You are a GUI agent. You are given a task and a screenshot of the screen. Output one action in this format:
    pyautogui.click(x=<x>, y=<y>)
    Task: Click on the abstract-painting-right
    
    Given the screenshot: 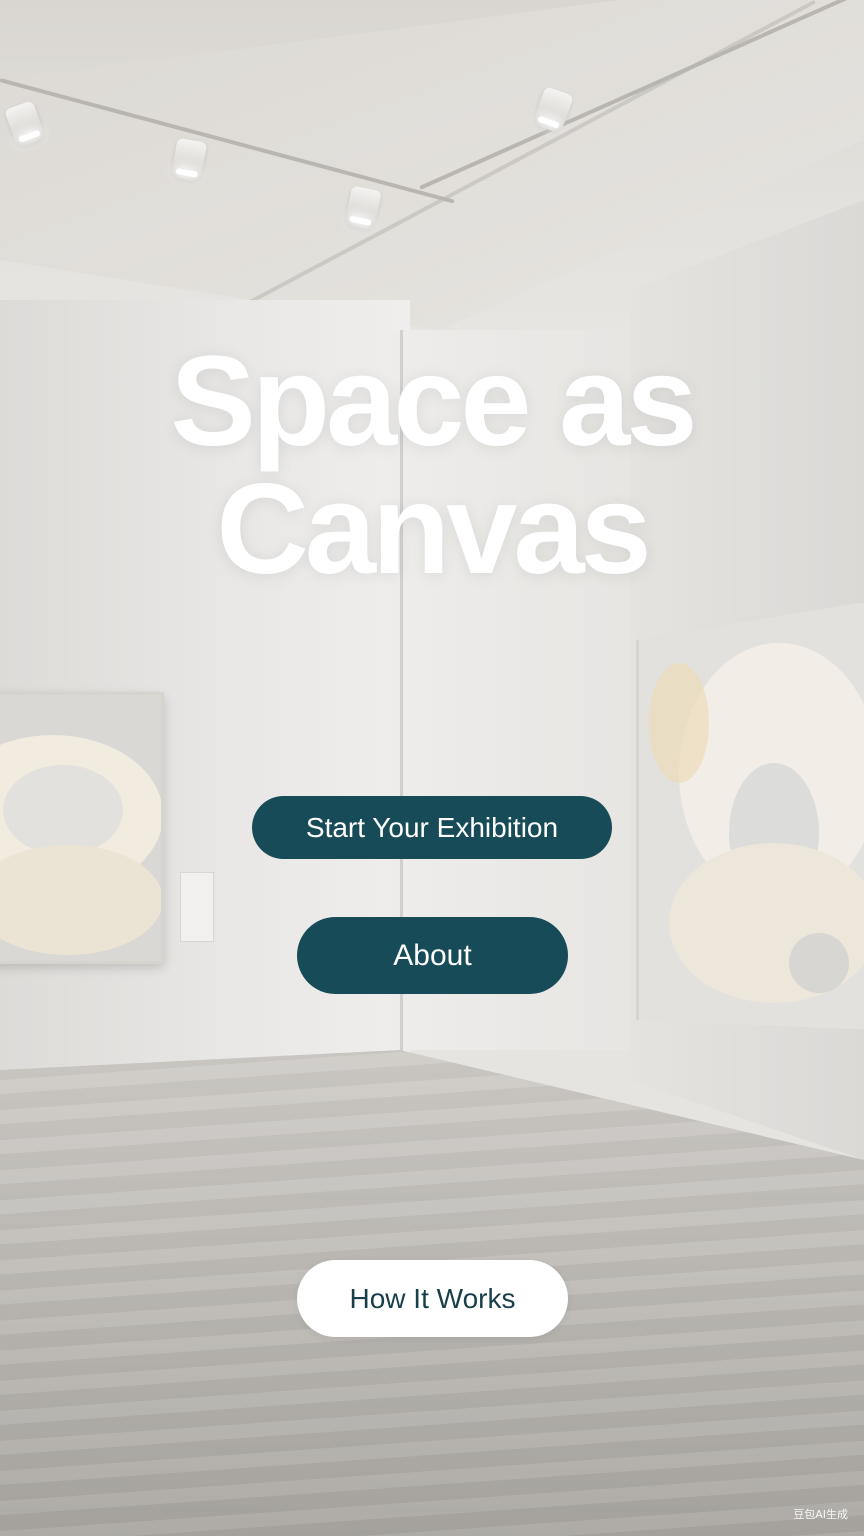 What is the action you would take?
    pyautogui.click(x=750, y=815)
    